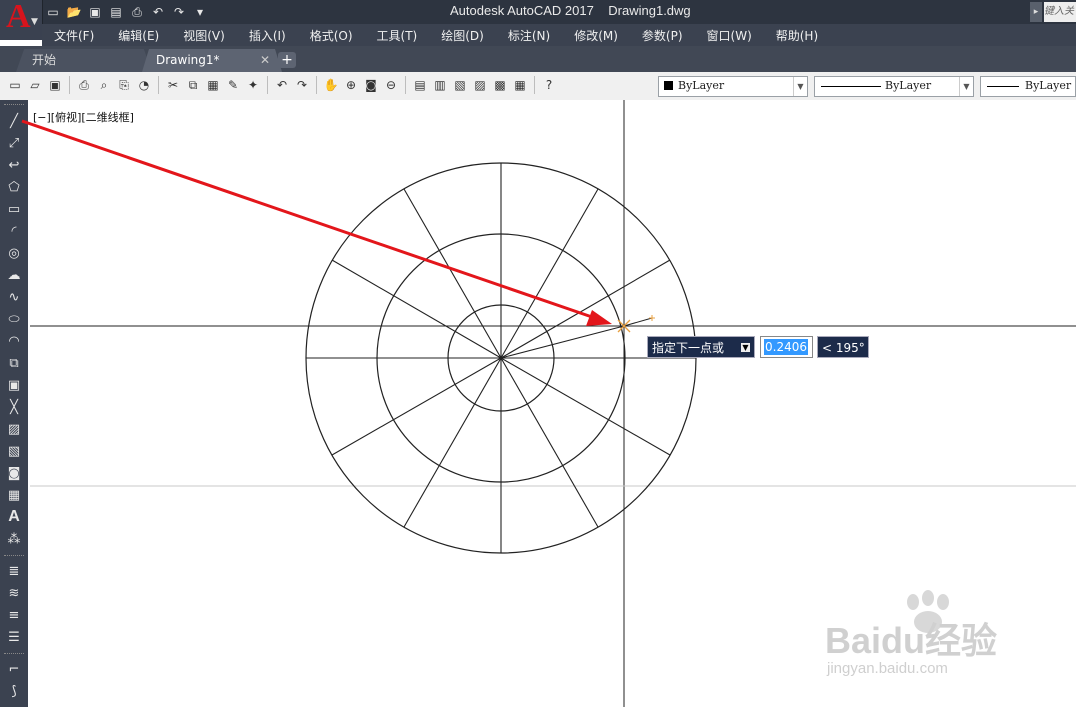  Describe the element at coordinates (14, 165) in the screenshot. I see `polyline-icon: ↩` at that location.